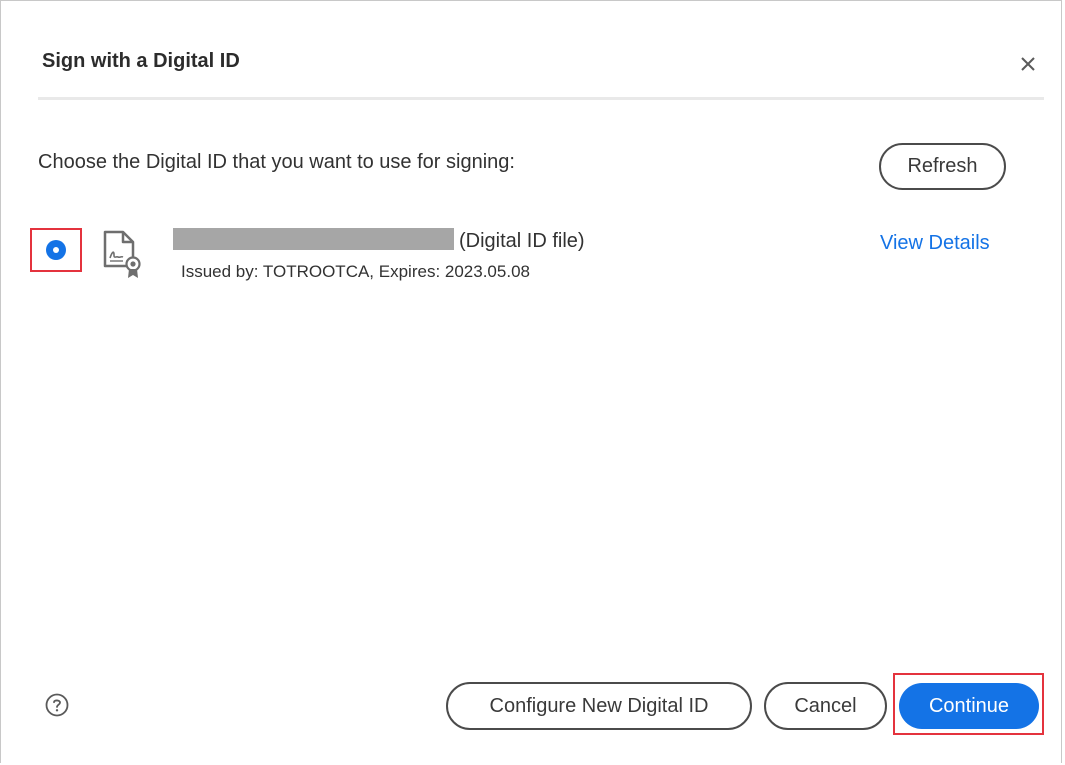 This screenshot has height=765, width=1065. What do you see at coordinates (541, 98) in the screenshot?
I see `title-divider` at bounding box center [541, 98].